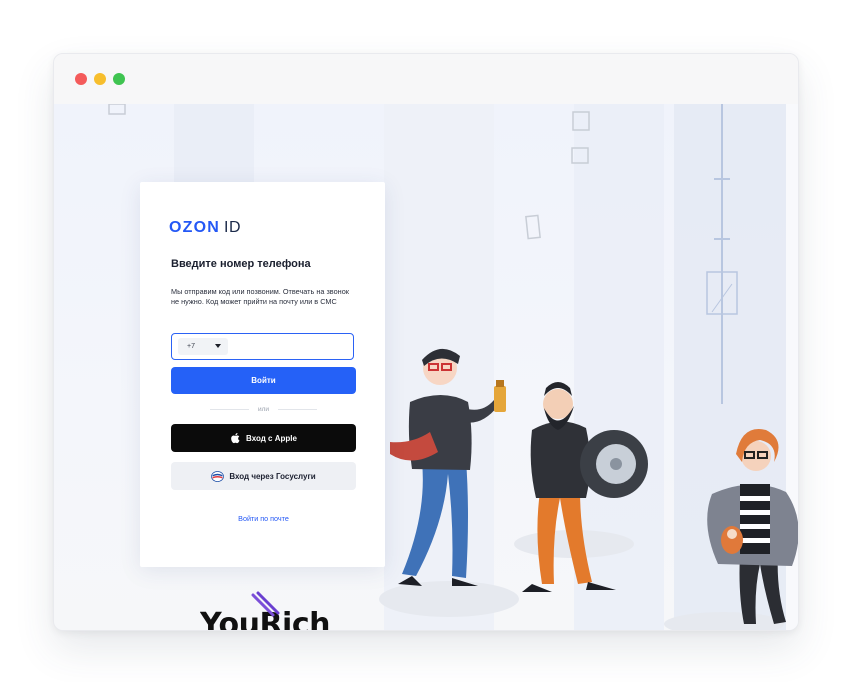 This screenshot has height=682, width=850. I want to click on yourich-watermark: YouRich, so click(267, 610).